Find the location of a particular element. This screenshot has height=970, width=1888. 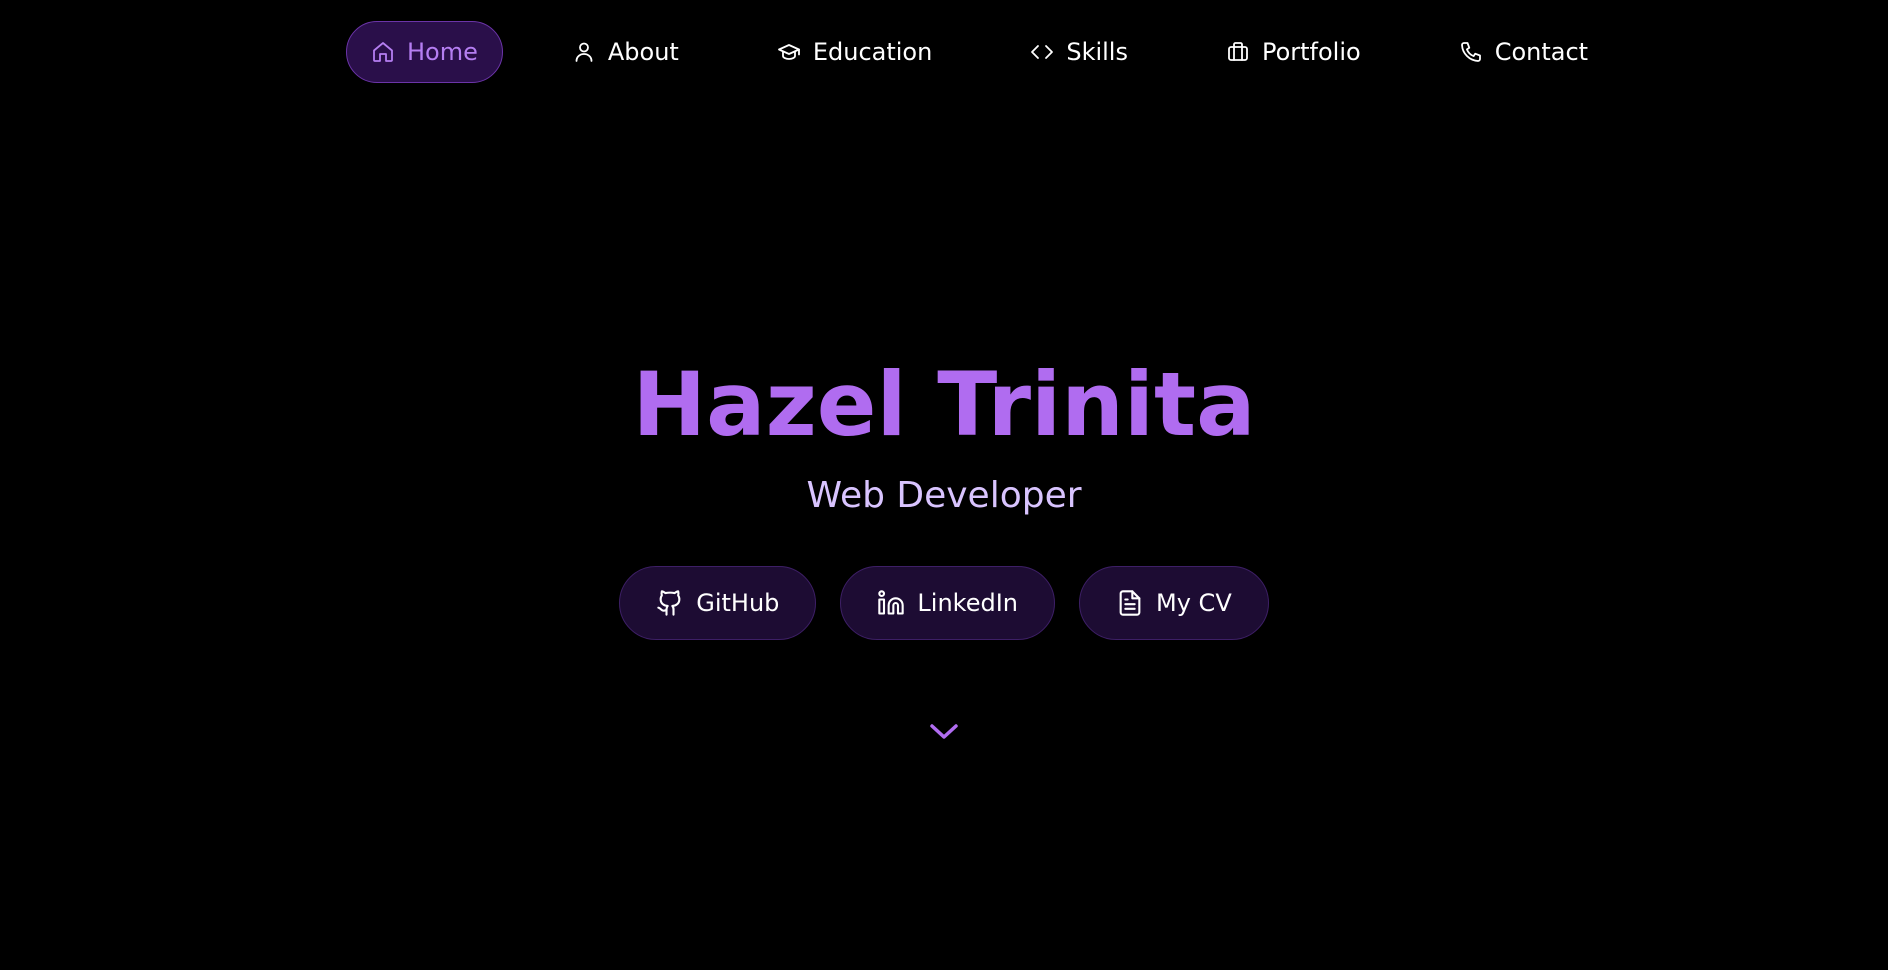

nav-item-skills: Skills is located at coordinates (1079, 52).